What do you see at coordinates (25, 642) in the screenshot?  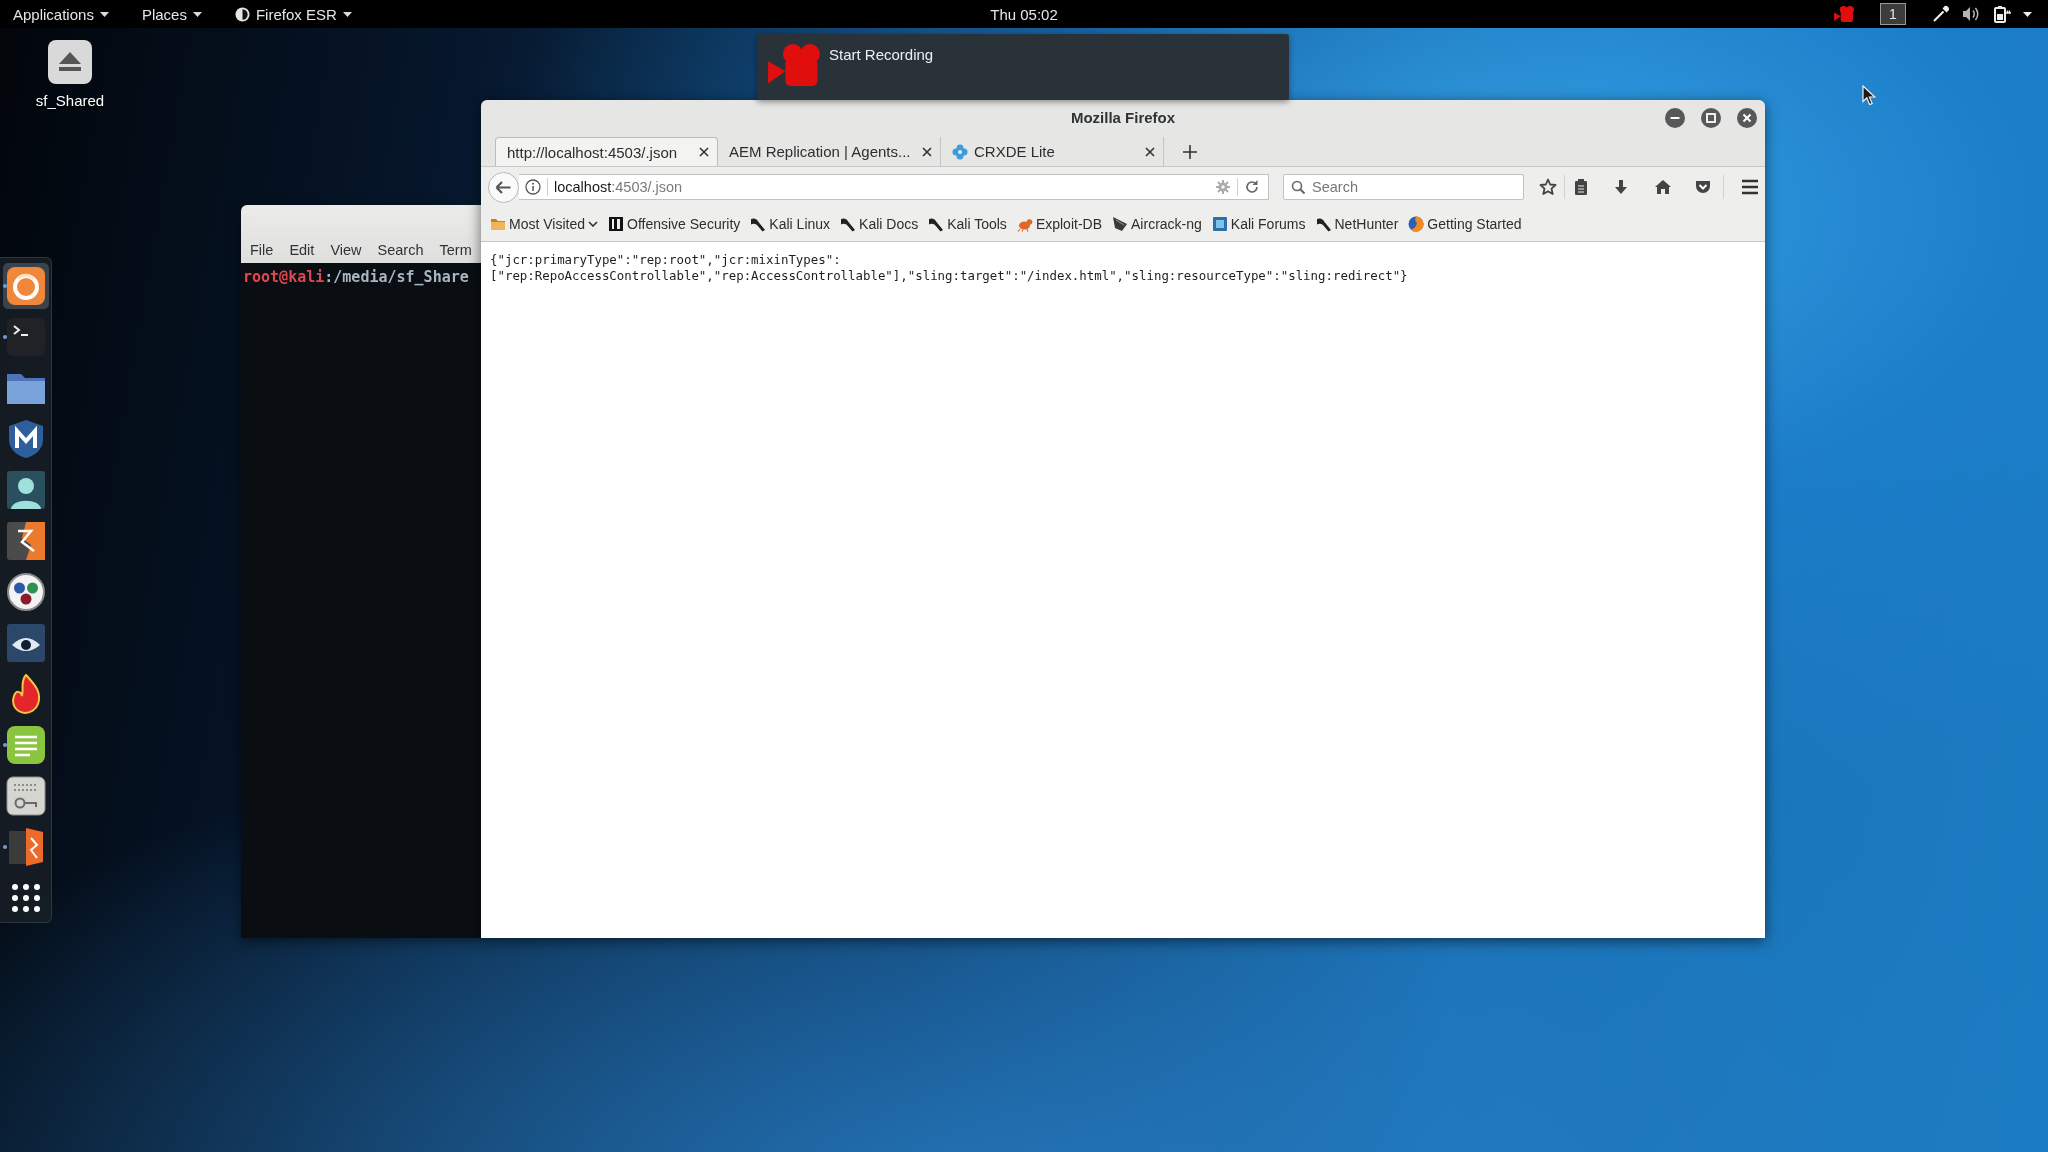 I see `eye-tile-icon` at bounding box center [25, 642].